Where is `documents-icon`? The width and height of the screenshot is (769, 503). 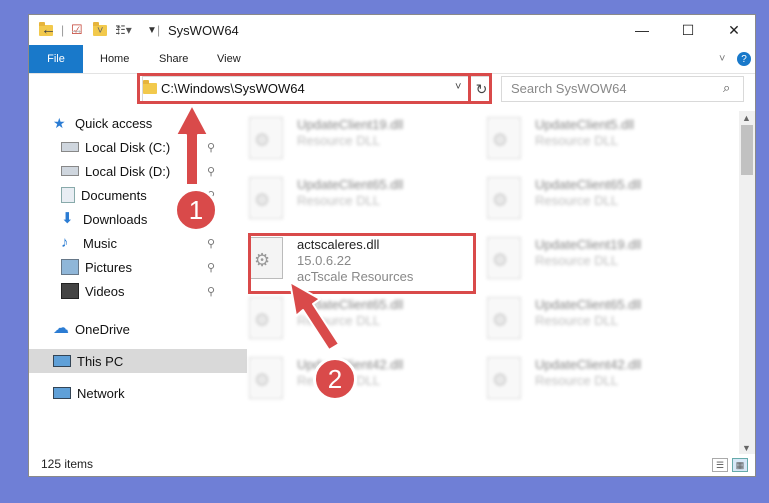 documents-icon is located at coordinates (68, 195).